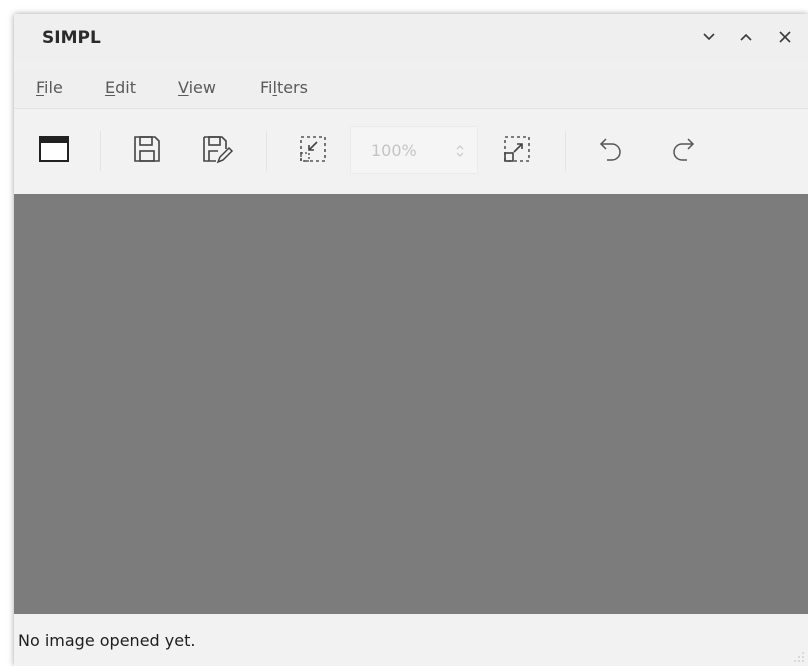  Describe the element at coordinates (110, 87) in the screenshot. I see `menu-edit-mnemonic: E` at that location.